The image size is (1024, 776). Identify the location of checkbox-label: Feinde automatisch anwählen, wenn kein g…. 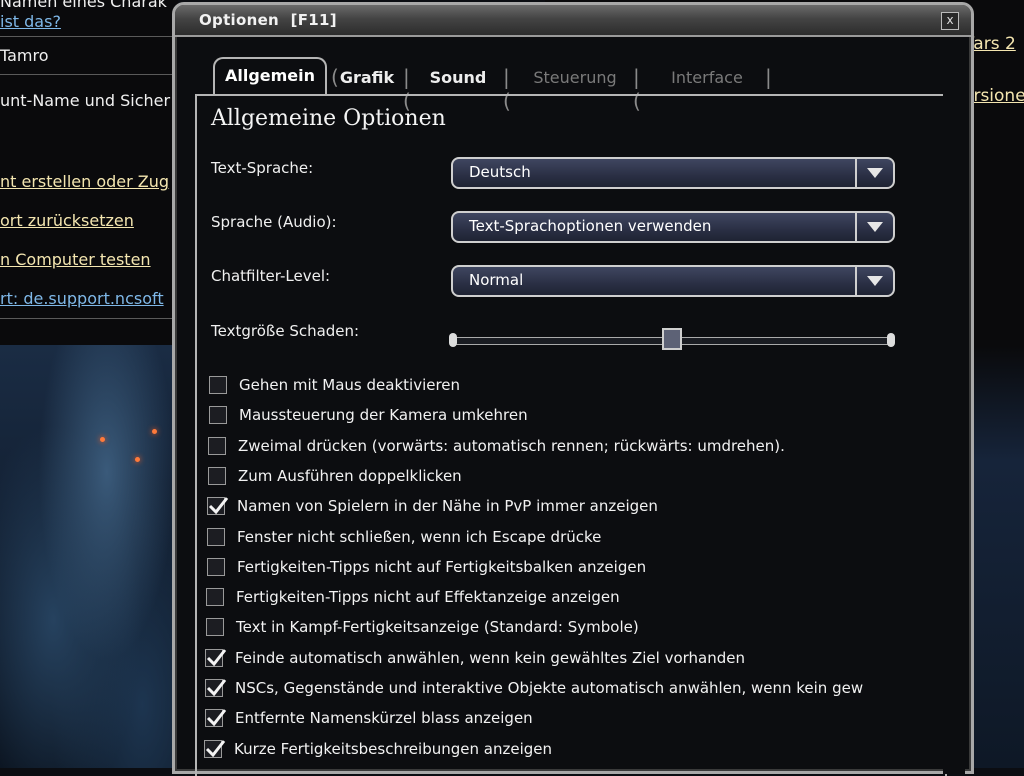
(490, 658).